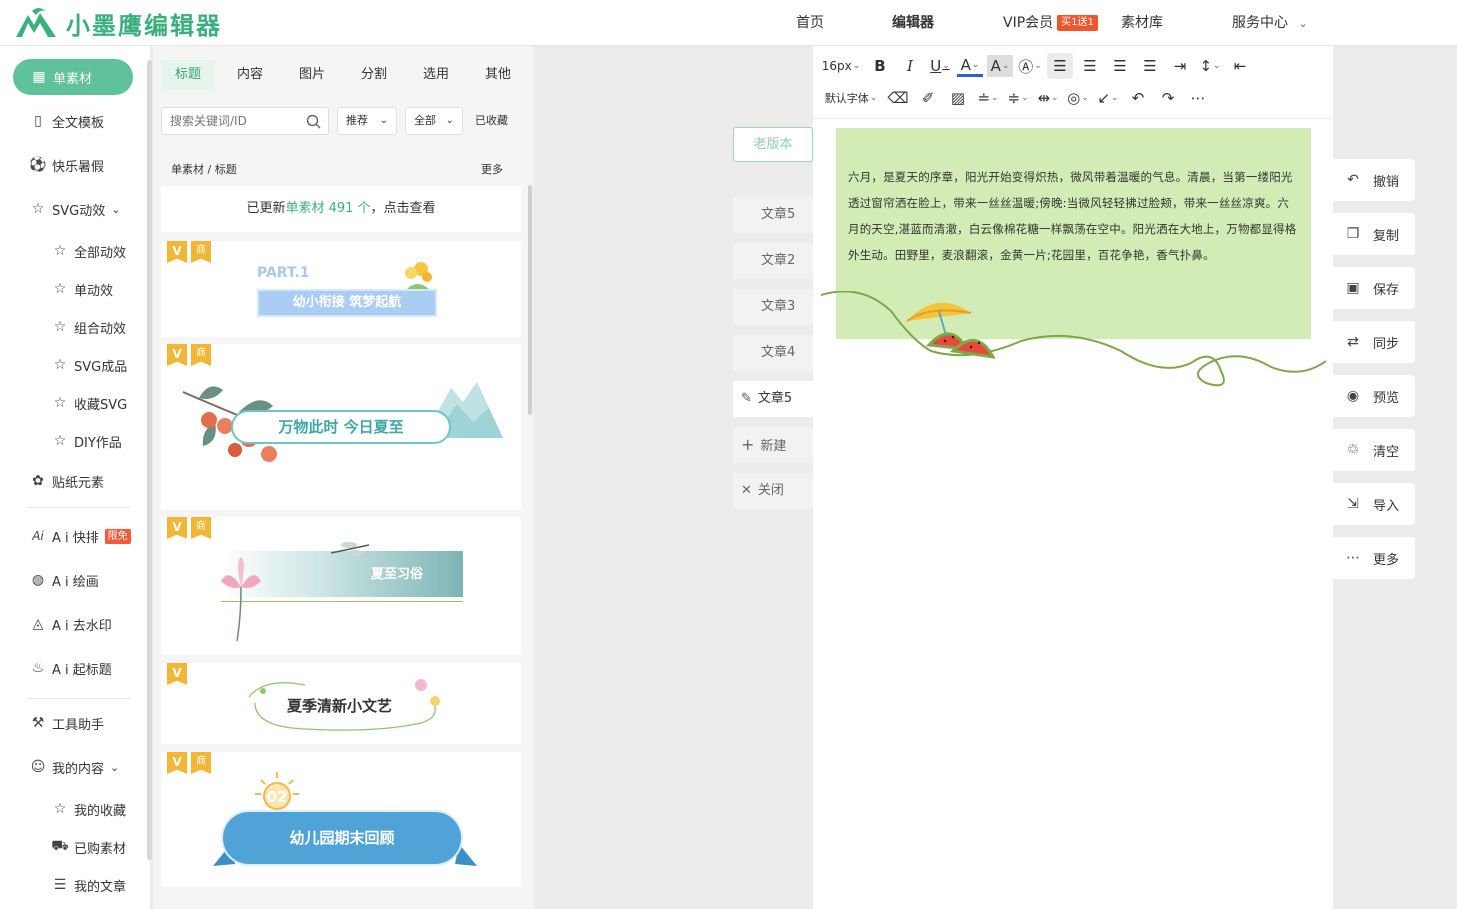 This screenshot has width=1457, height=909. What do you see at coordinates (851, 98) in the screenshot?
I see `font-family-select: 默认字体 ⌄` at bounding box center [851, 98].